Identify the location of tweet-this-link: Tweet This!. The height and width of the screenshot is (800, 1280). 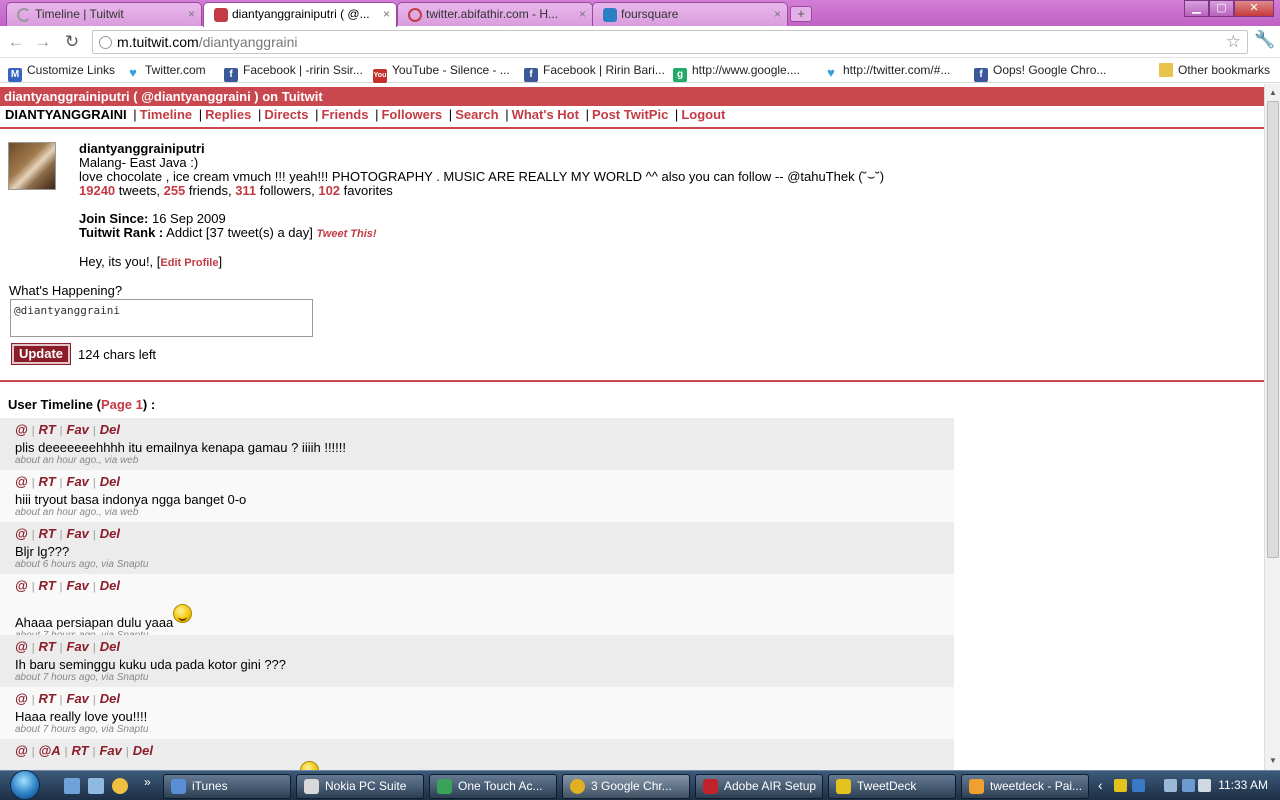
(346, 234).